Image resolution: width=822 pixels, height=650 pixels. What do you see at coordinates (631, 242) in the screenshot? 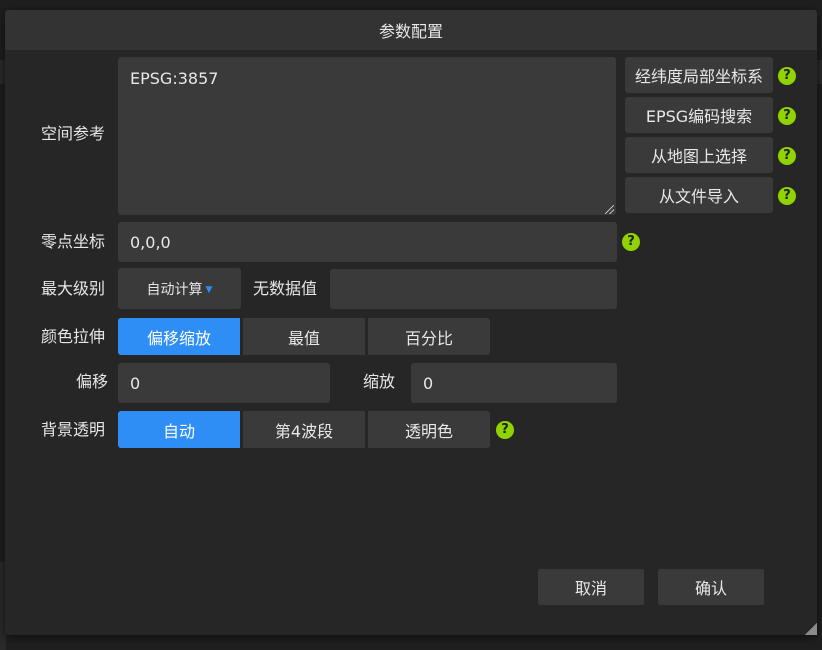
I see `help-icon-origin: ?` at bounding box center [631, 242].